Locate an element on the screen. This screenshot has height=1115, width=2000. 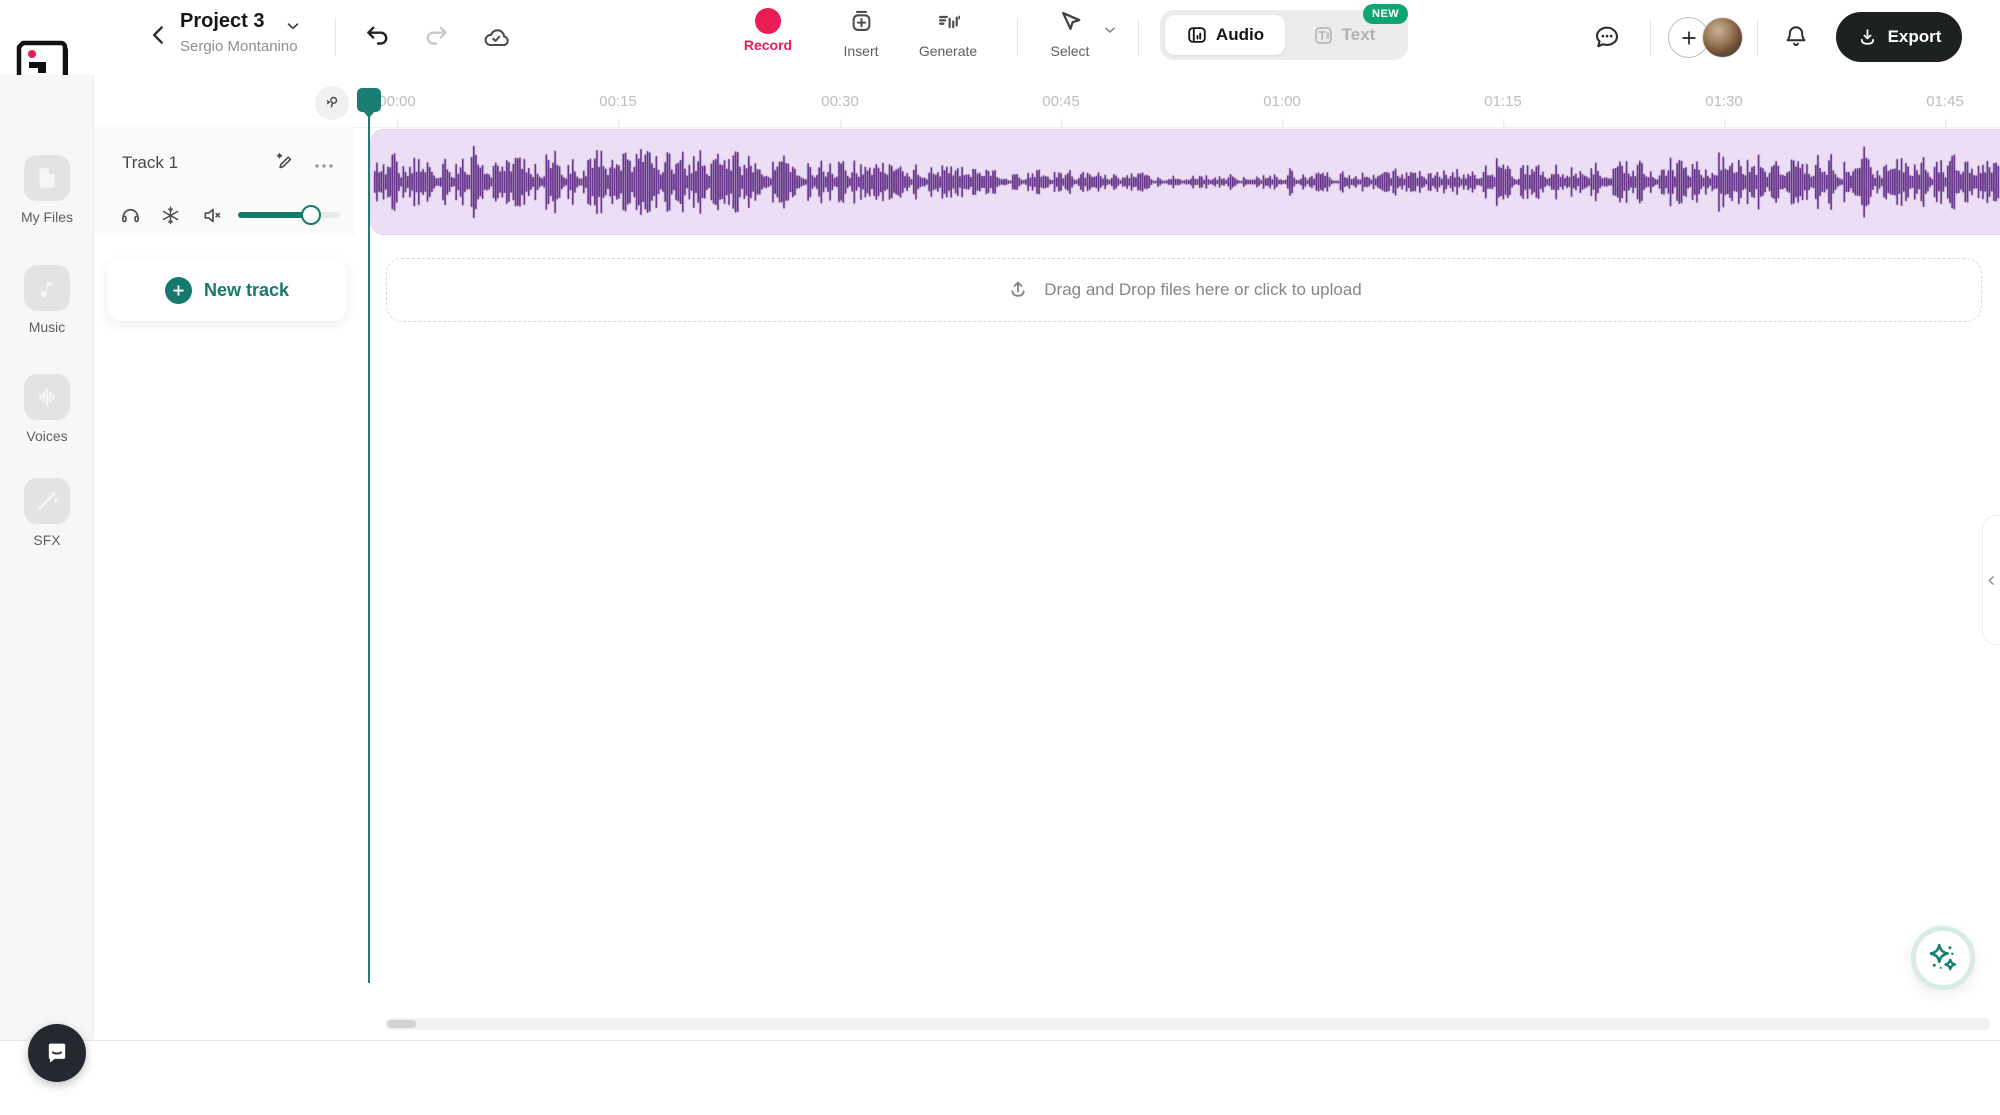
generate-label: Generate is located at coordinates (948, 51).